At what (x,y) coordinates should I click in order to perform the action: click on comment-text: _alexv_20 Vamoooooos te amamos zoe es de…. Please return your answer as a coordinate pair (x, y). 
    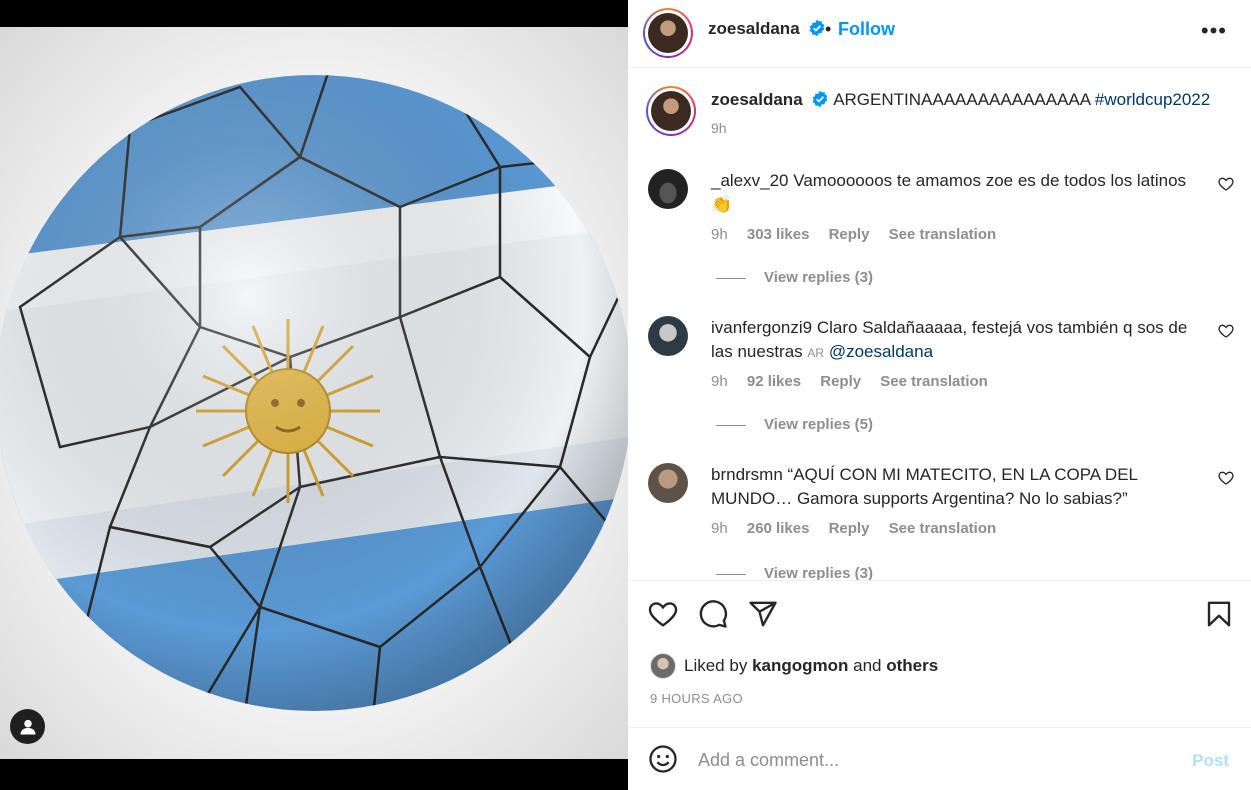
    Looking at the image, I should click on (961, 193).